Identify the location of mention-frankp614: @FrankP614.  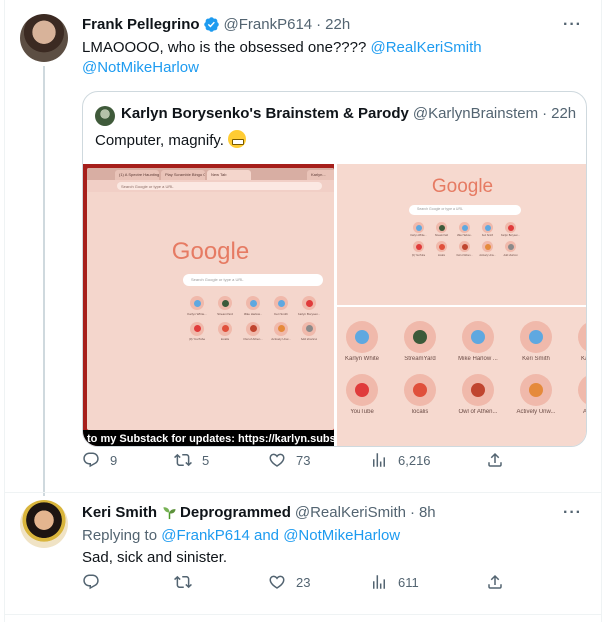
(205, 535).